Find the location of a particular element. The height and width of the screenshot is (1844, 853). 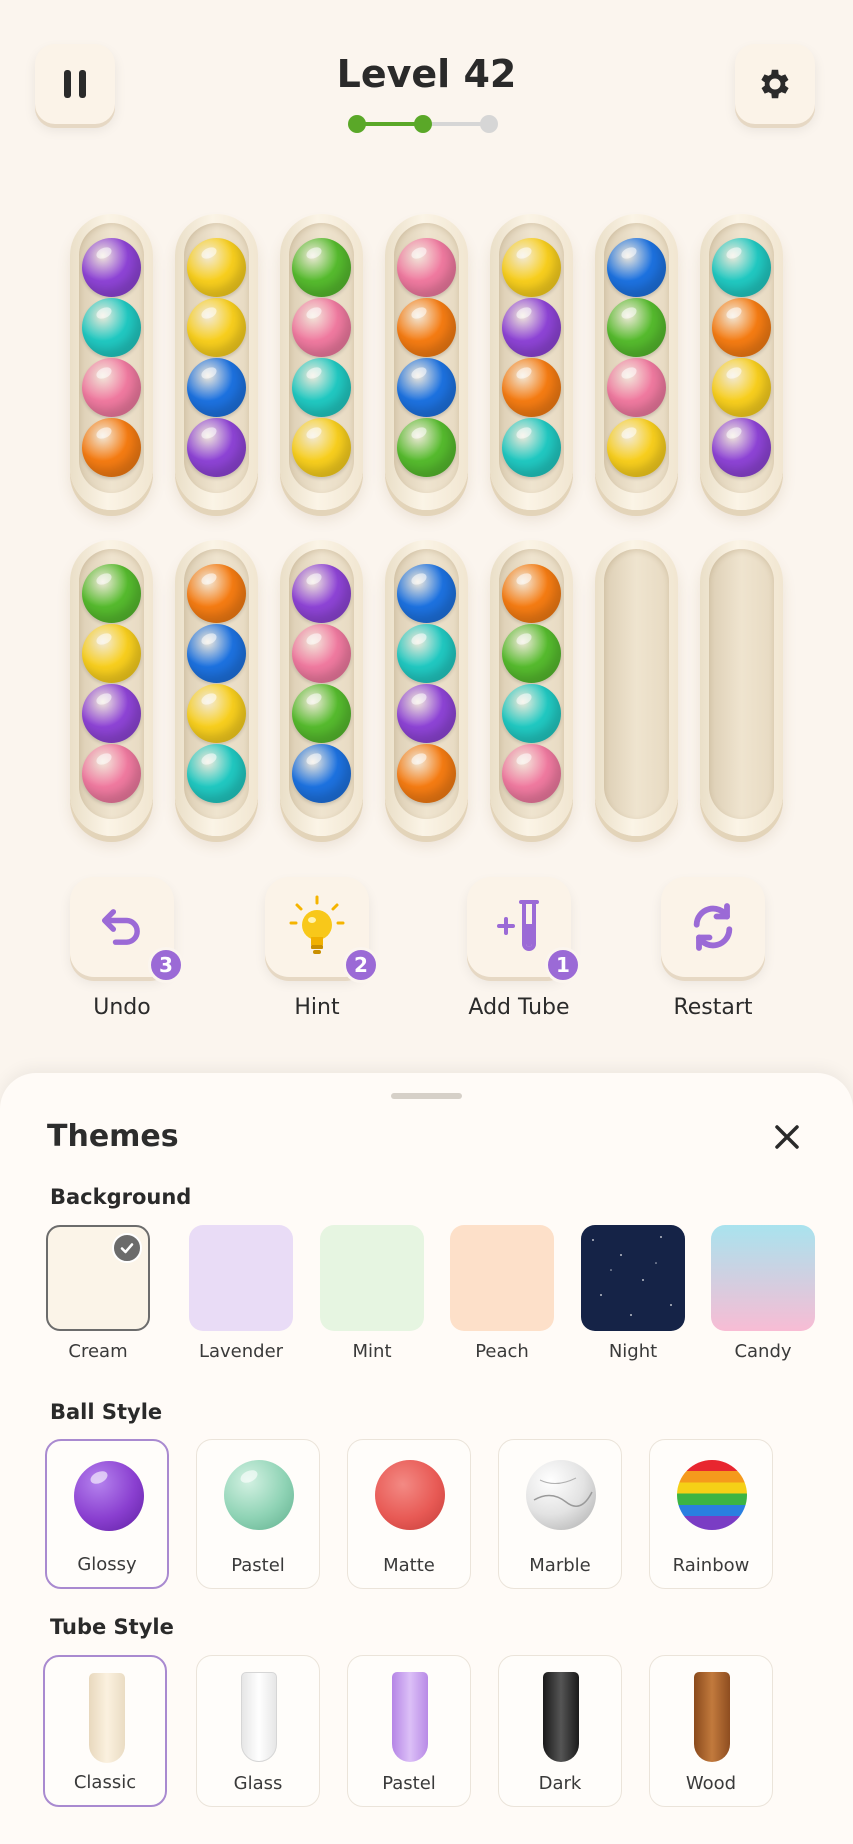

add-tube-powerup: 1 Add Tube is located at coordinates (524, 948).